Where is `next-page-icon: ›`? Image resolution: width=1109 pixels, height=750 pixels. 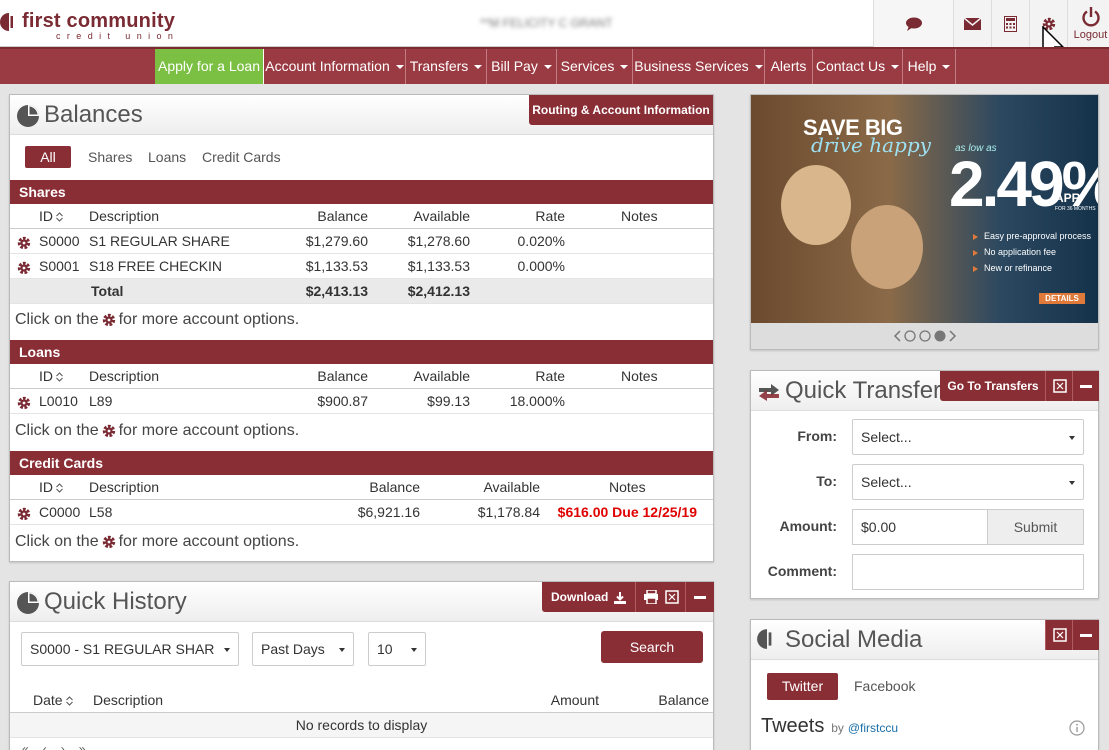
next-page-icon: › is located at coordinates (70, 746).